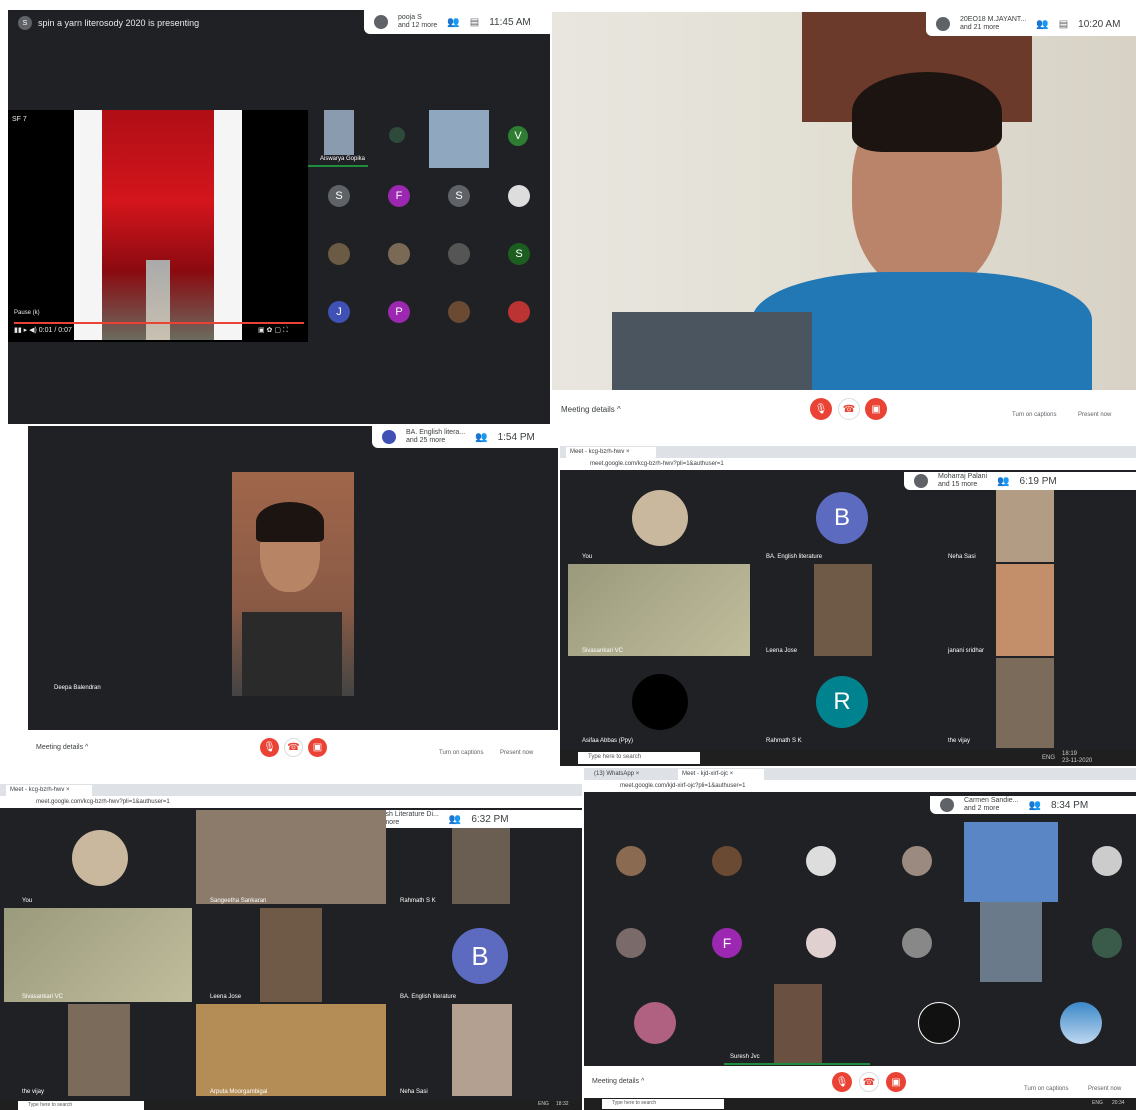  Describe the element at coordinates (784, 741) in the screenshot. I see `tile-name: Rahmath S K` at that location.